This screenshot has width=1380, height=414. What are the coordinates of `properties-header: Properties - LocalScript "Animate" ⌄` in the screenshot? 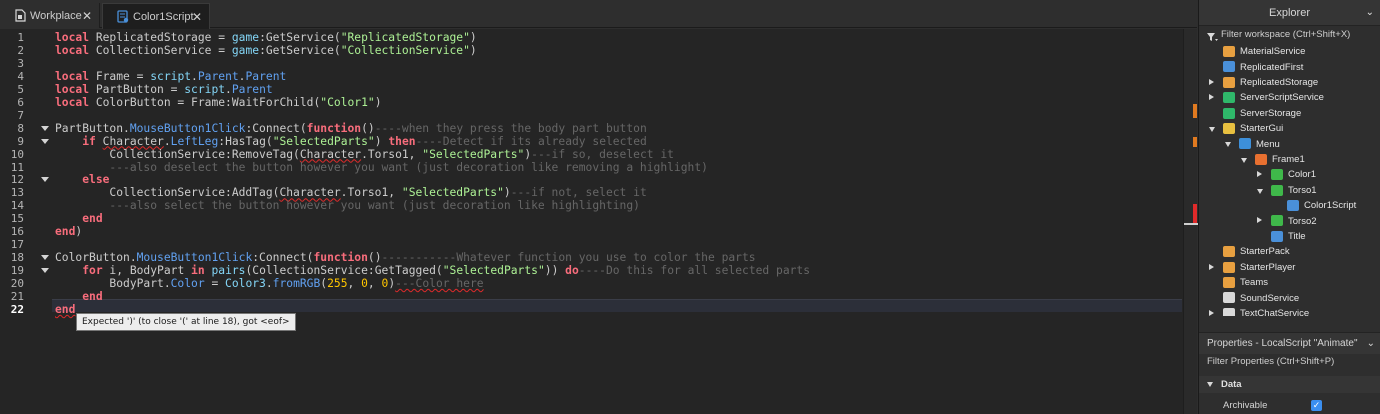 It's located at (1289, 343).